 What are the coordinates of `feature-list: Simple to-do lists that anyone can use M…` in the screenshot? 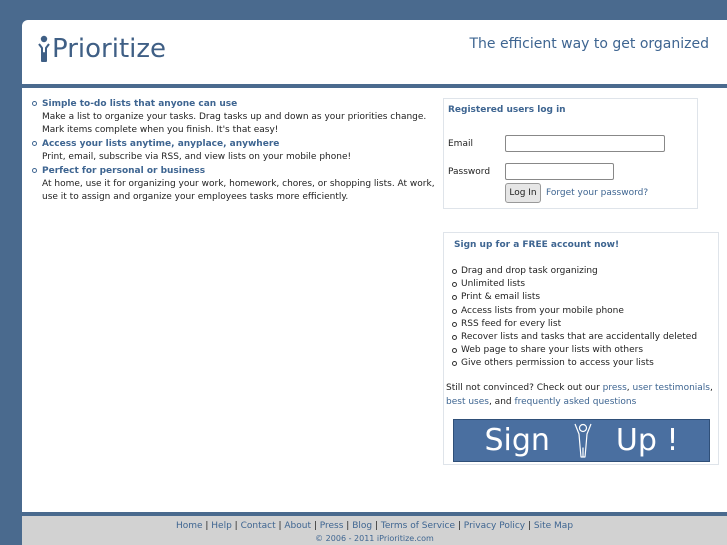 It's located at (232, 151).